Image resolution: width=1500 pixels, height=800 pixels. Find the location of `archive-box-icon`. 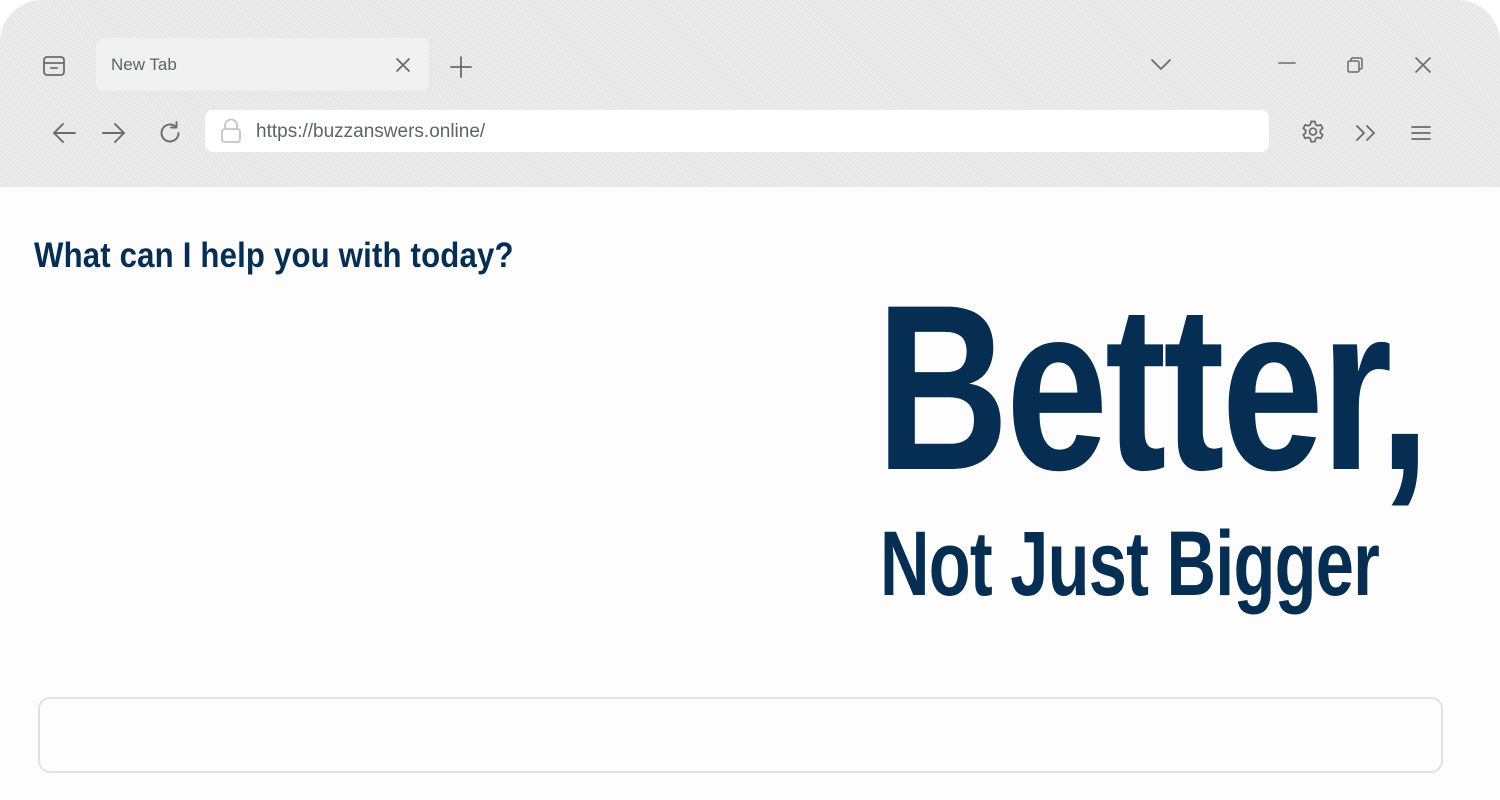

archive-box-icon is located at coordinates (54, 66).